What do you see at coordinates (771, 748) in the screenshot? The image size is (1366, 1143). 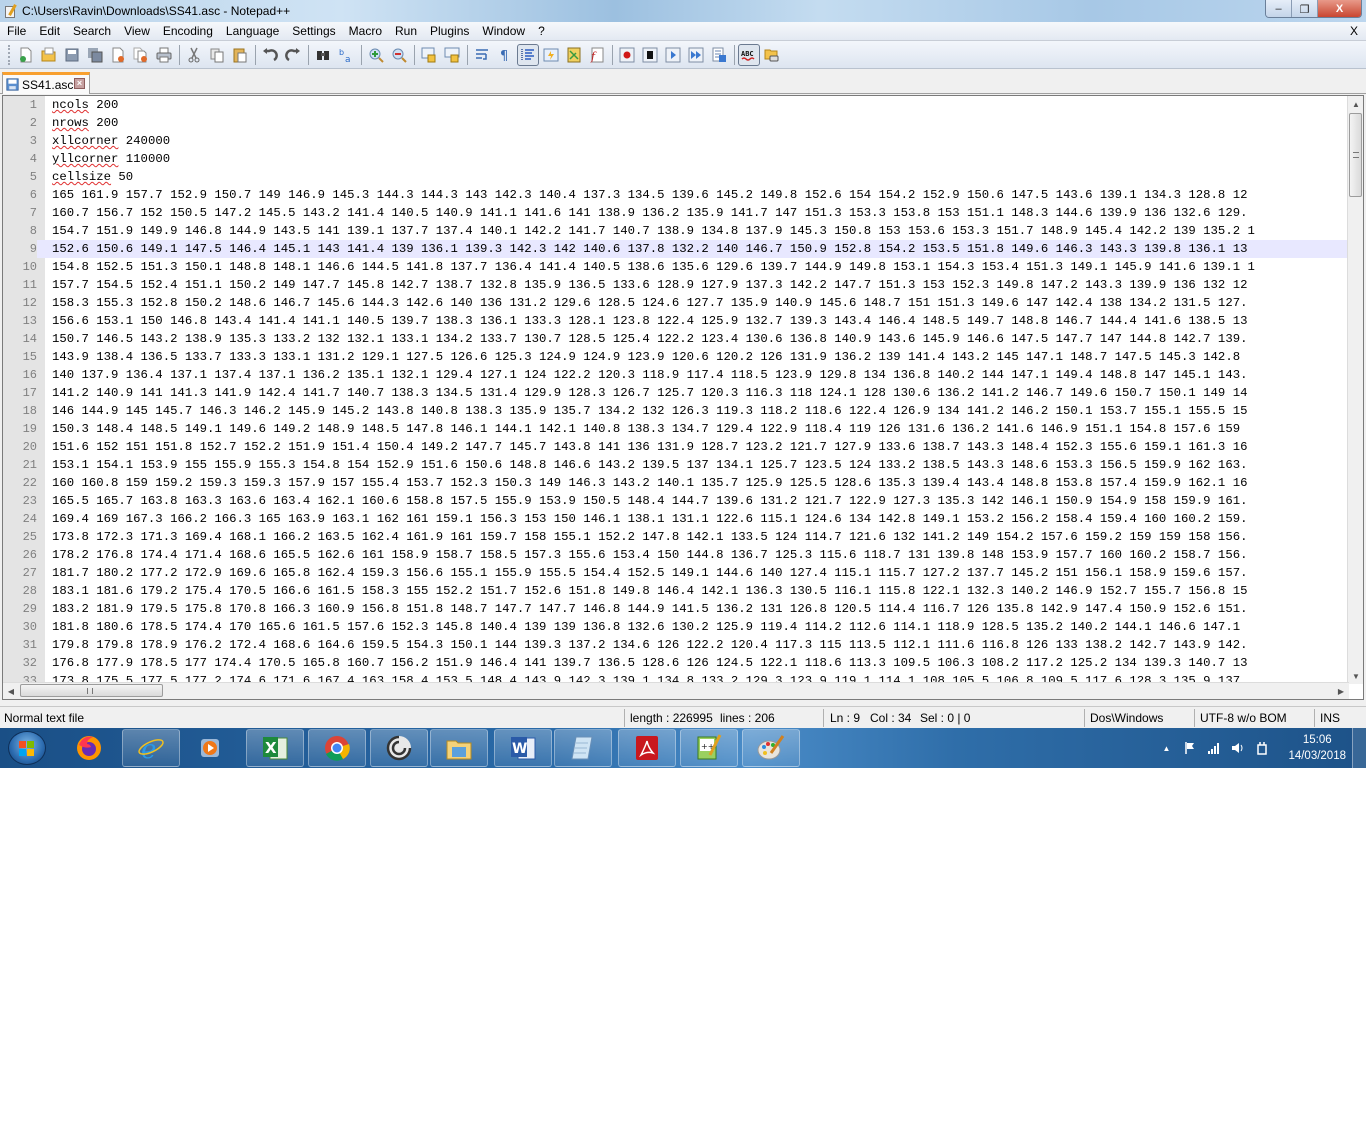 I see `taskbar-paint` at bounding box center [771, 748].